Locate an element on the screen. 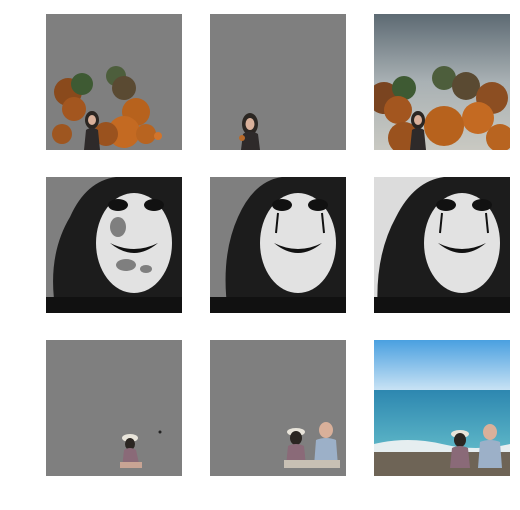 This screenshot has height=510, width=520. row2-mask-partial-face is located at coordinates (114, 245).